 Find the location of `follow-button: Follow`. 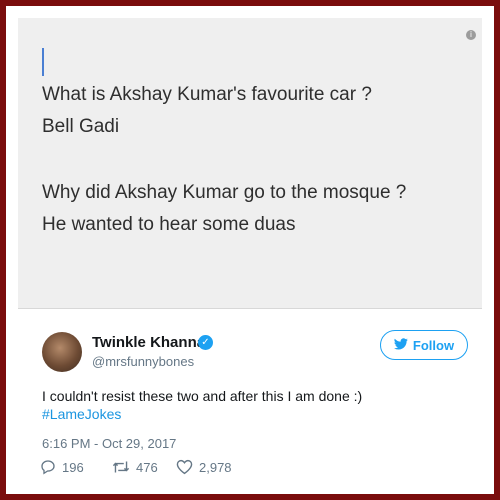

follow-button: Follow is located at coordinates (424, 345).